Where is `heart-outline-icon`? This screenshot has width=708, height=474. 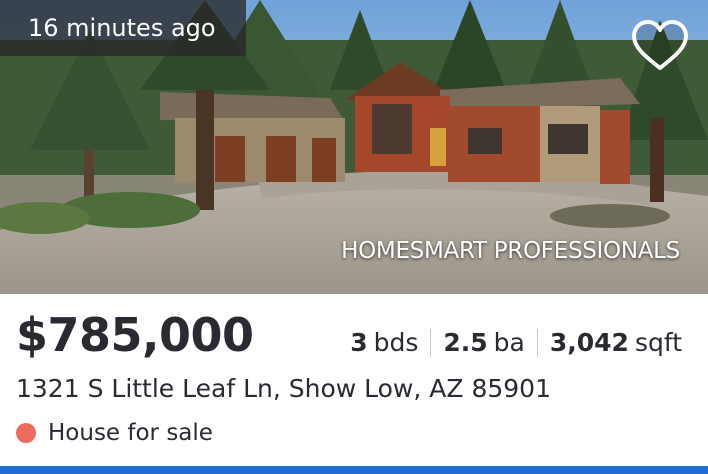
heart-outline-icon is located at coordinates (660, 45).